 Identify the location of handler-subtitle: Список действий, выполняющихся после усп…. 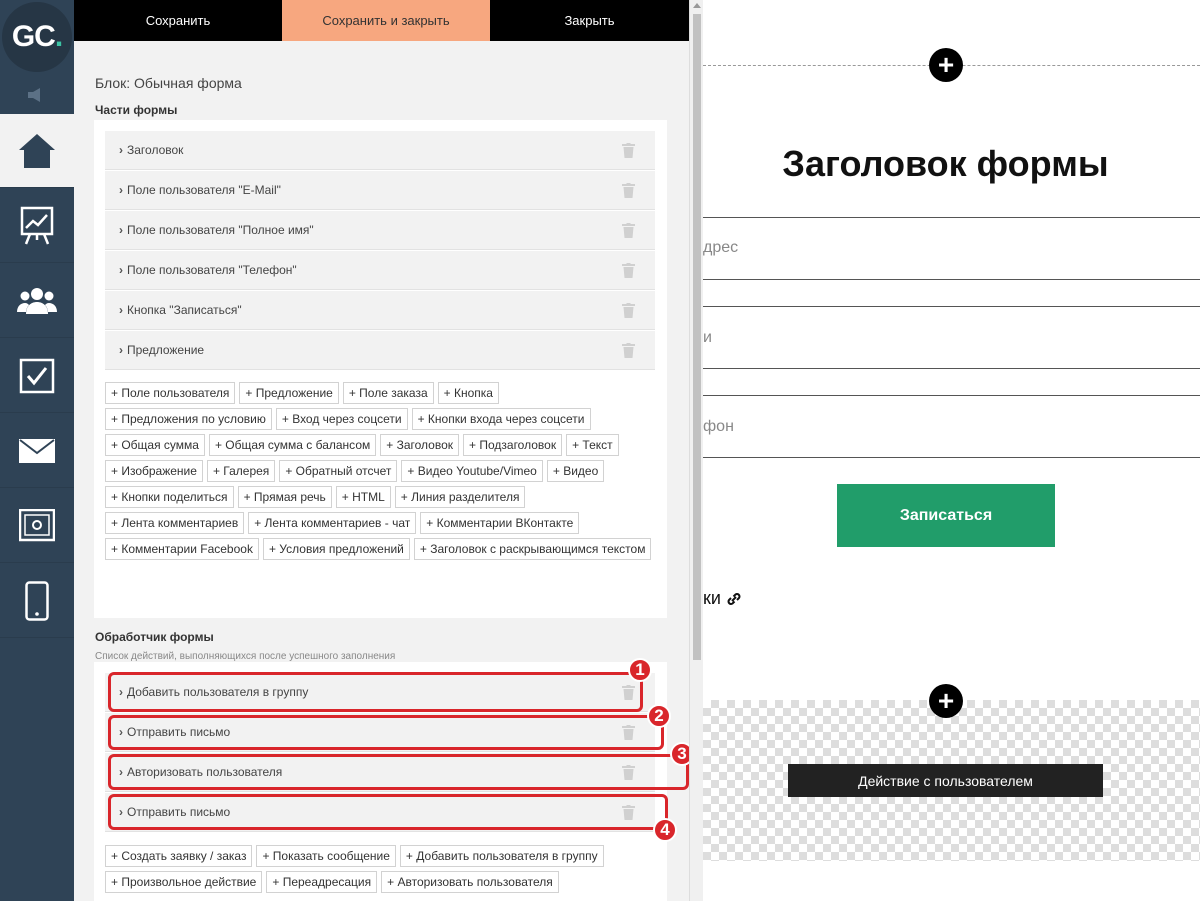
(245, 656).